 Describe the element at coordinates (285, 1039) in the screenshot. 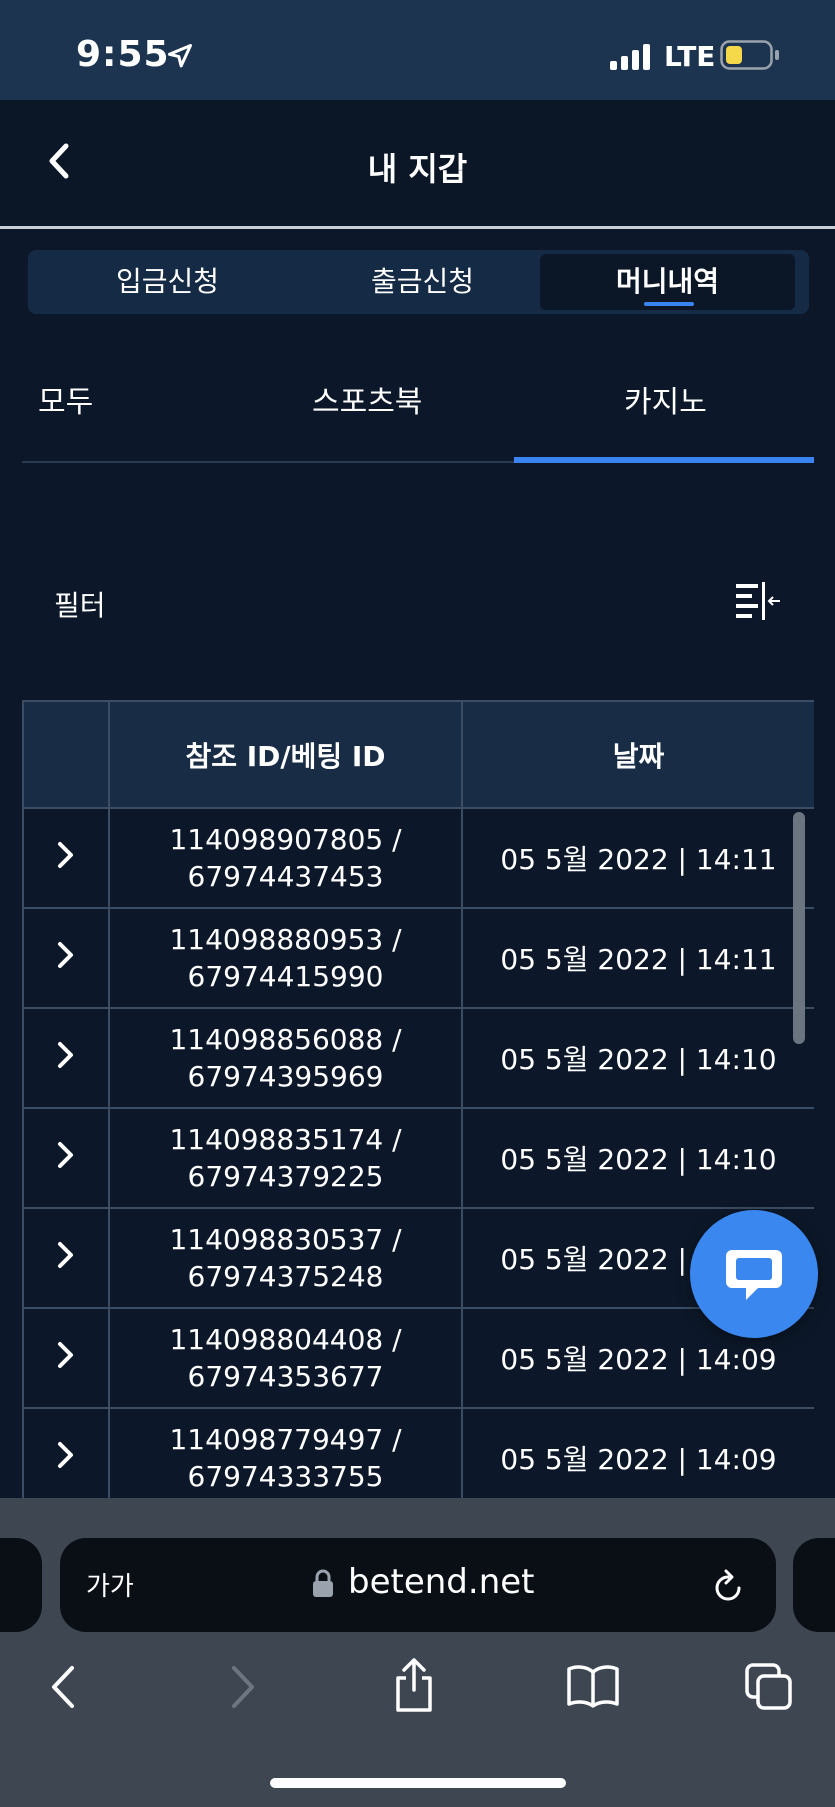

I see `reference-id: 114098856088 /` at that location.